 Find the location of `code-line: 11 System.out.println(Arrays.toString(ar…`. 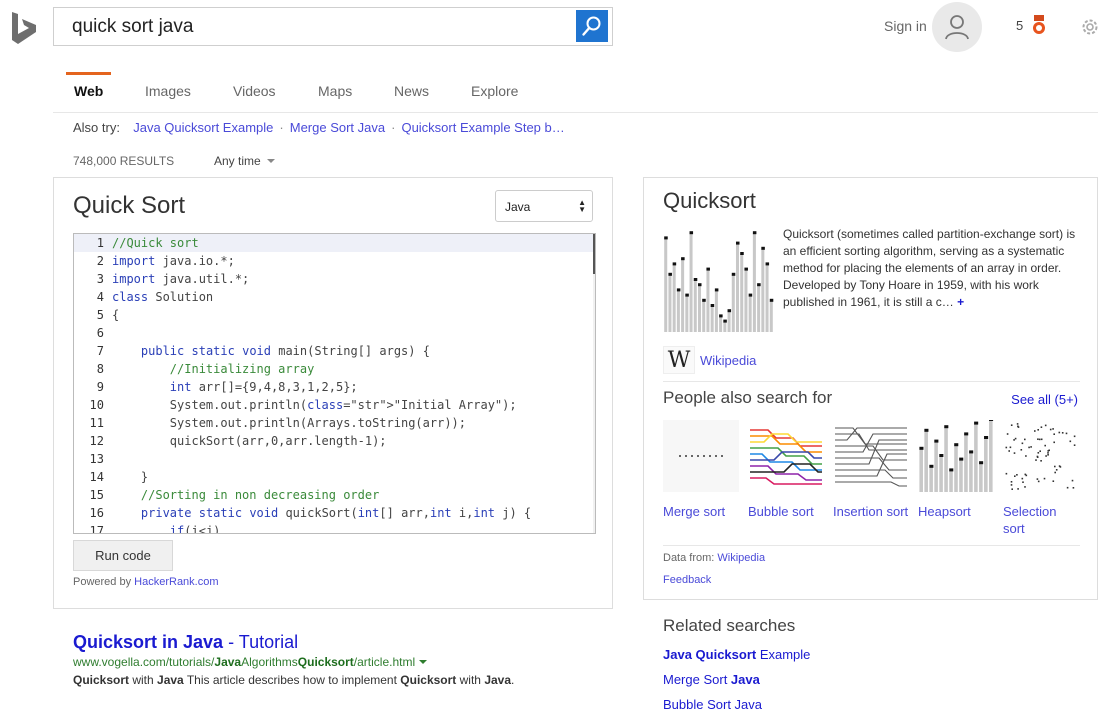

code-line: 11 System.out.println(Arrays.toString(ar… is located at coordinates (334, 423).